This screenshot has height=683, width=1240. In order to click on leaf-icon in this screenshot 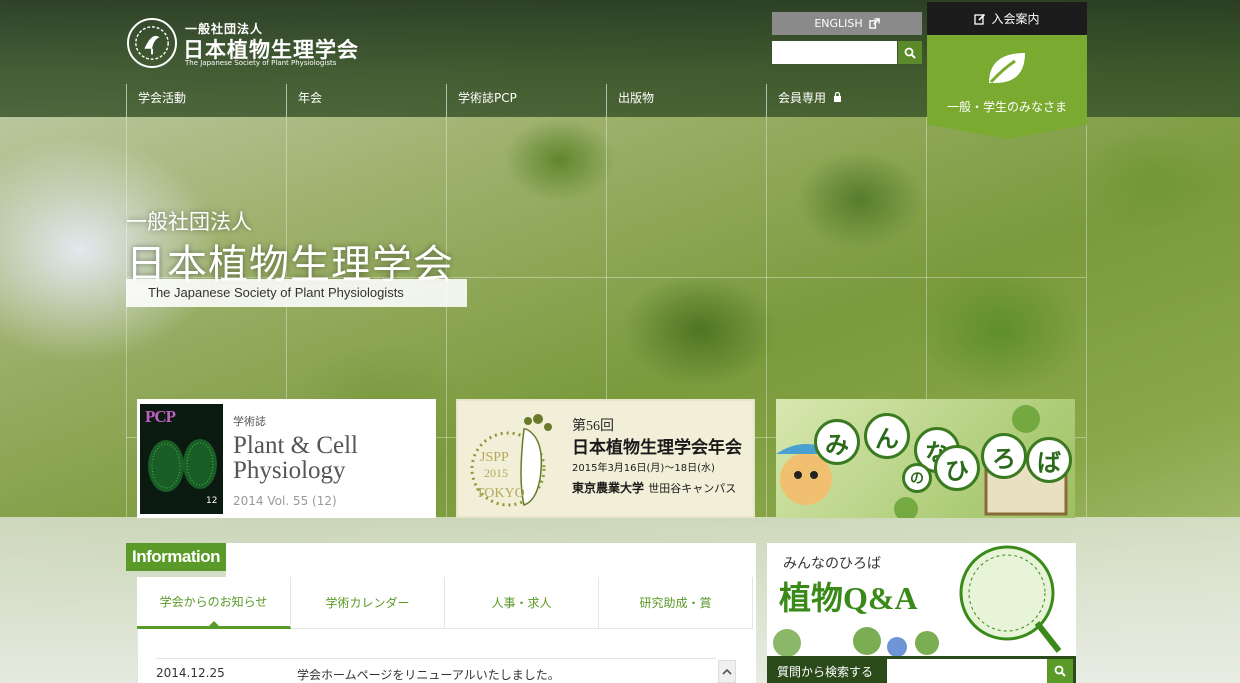, I will do `click(1007, 68)`.